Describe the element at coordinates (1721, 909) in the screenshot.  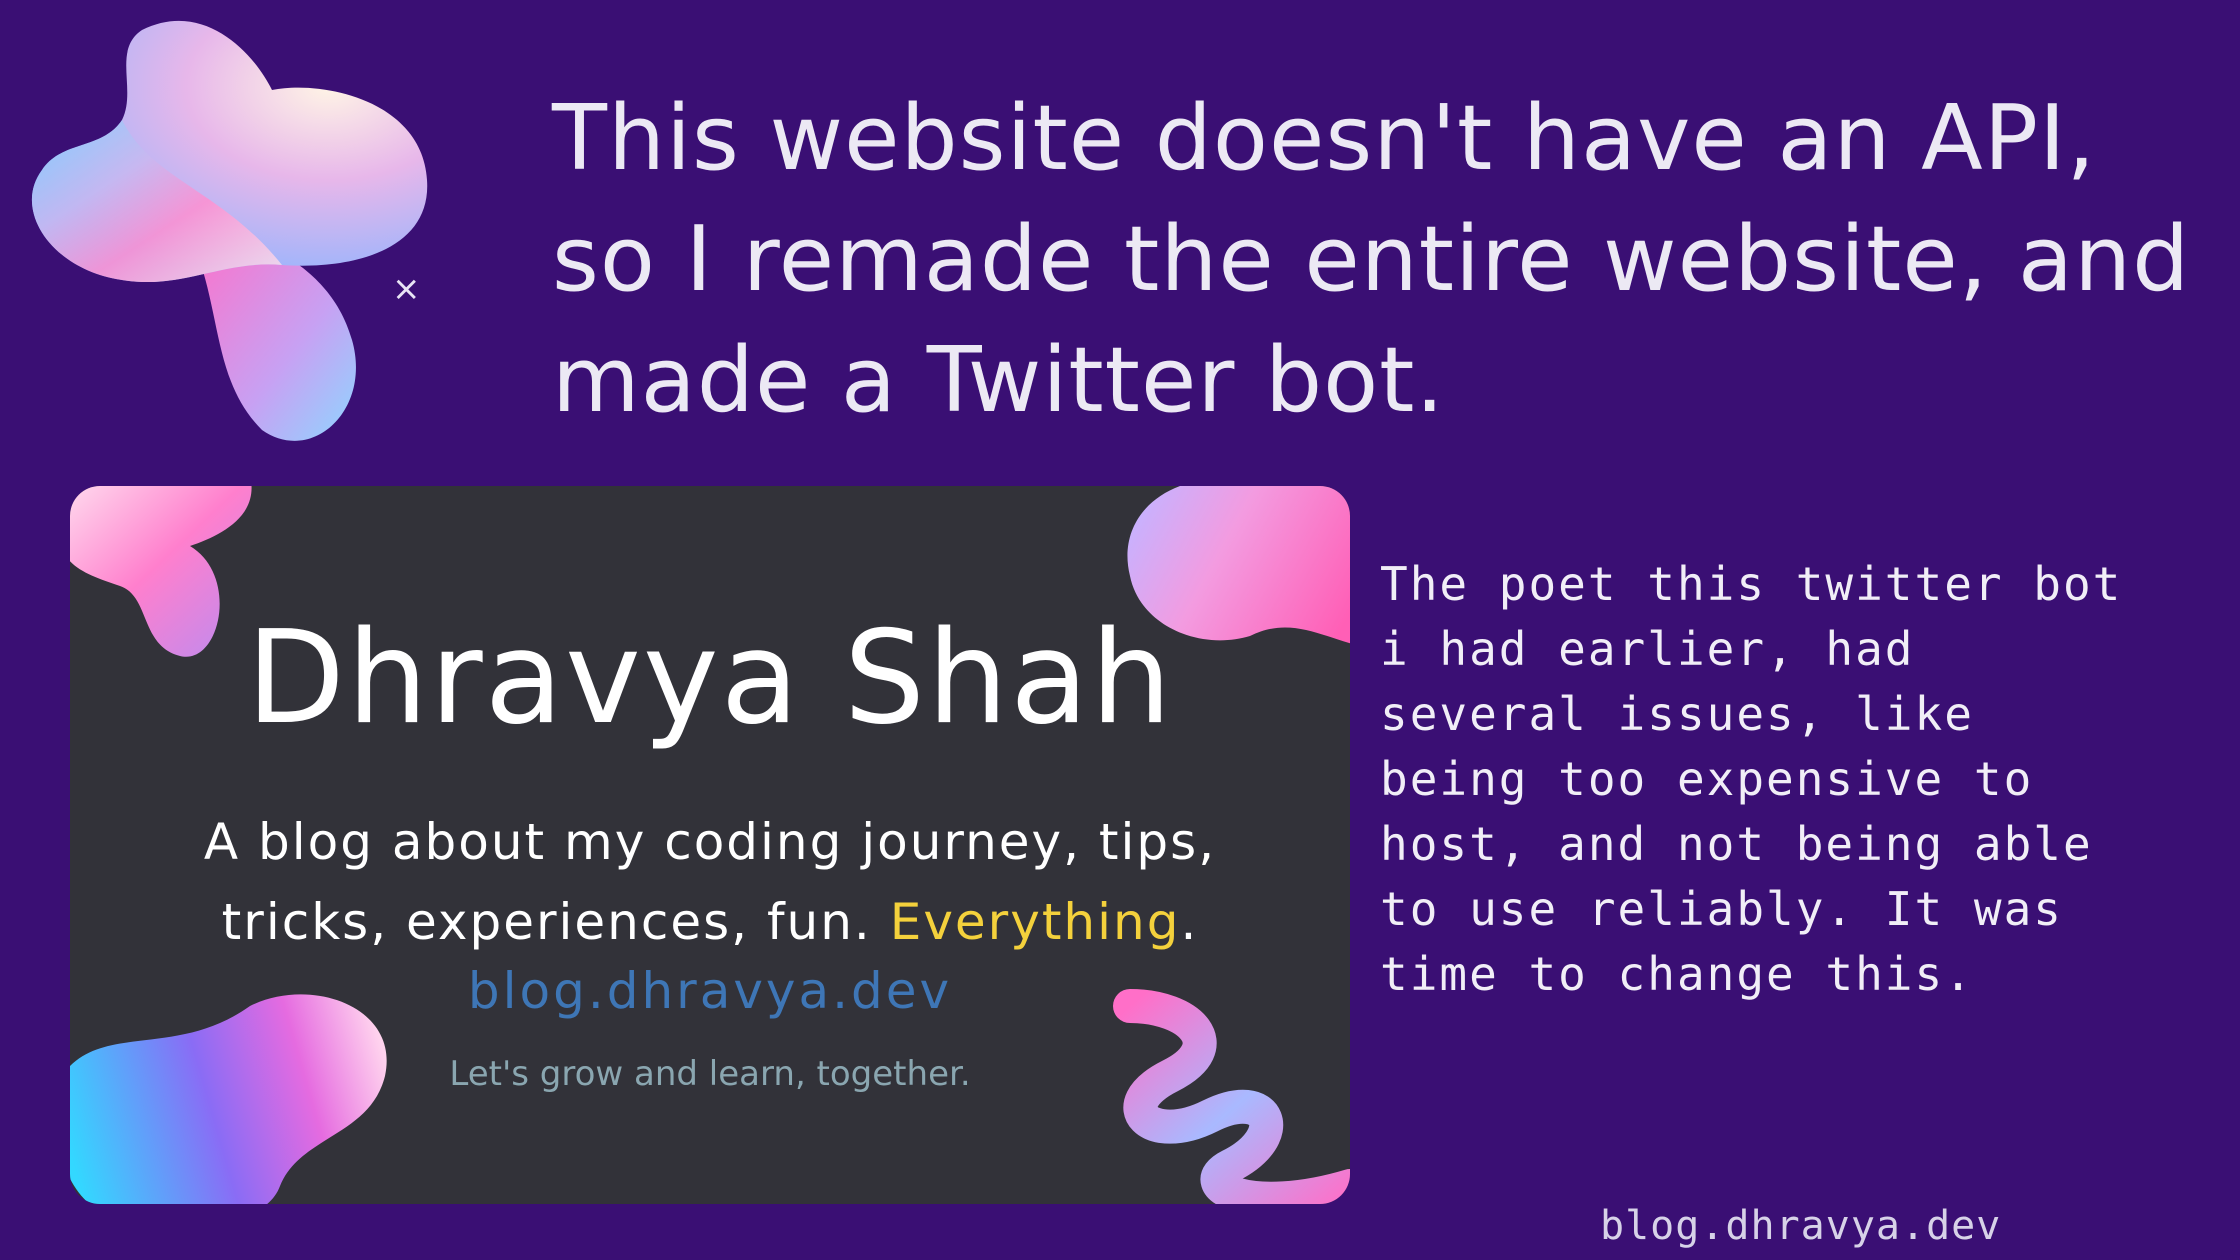
I see `side-line: to use reliably. It was` at that location.